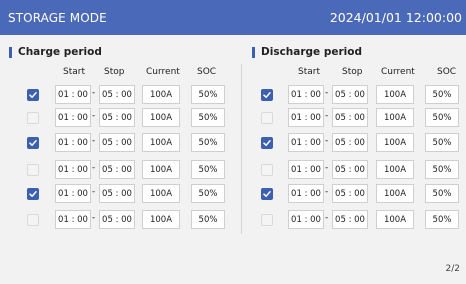  What do you see at coordinates (309, 72) in the screenshot?
I see `discharge-col-start: Start` at bounding box center [309, 72].